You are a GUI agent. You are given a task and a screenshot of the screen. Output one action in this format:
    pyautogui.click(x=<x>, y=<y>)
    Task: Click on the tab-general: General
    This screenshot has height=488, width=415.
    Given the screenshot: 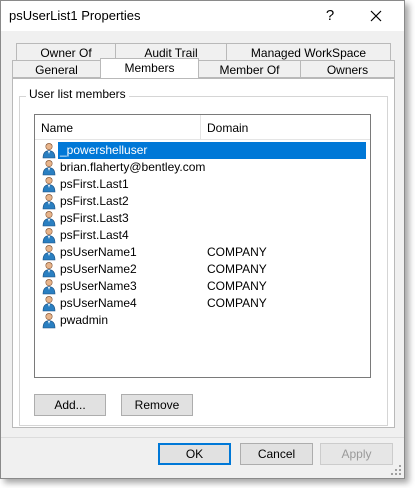 What is the action you would take?
    pyautogui.click(x=56, y=69)
    